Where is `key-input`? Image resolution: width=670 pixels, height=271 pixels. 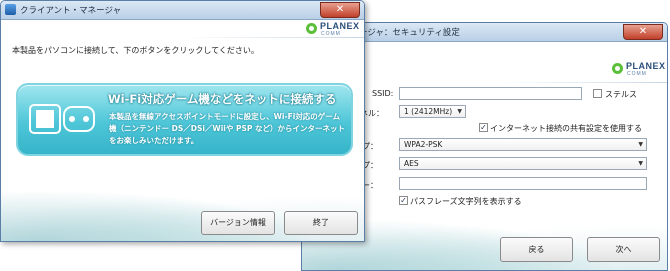
key-input is located at coordinates (523, 183).